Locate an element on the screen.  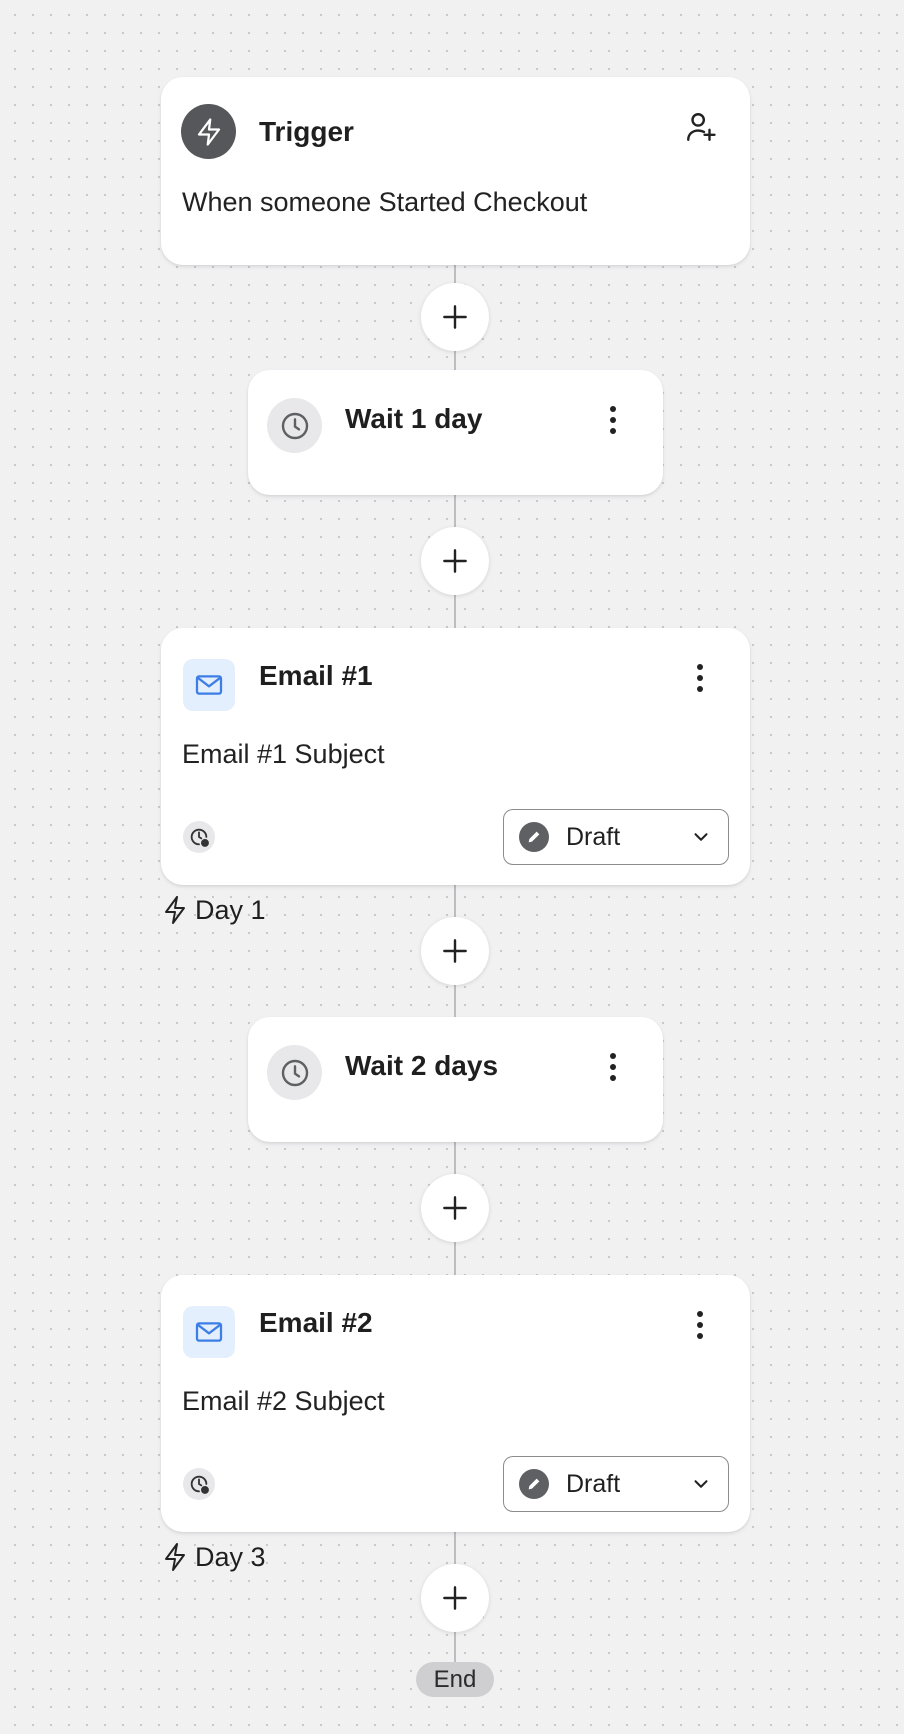
add-step button is located at coordinates (455, 1208).